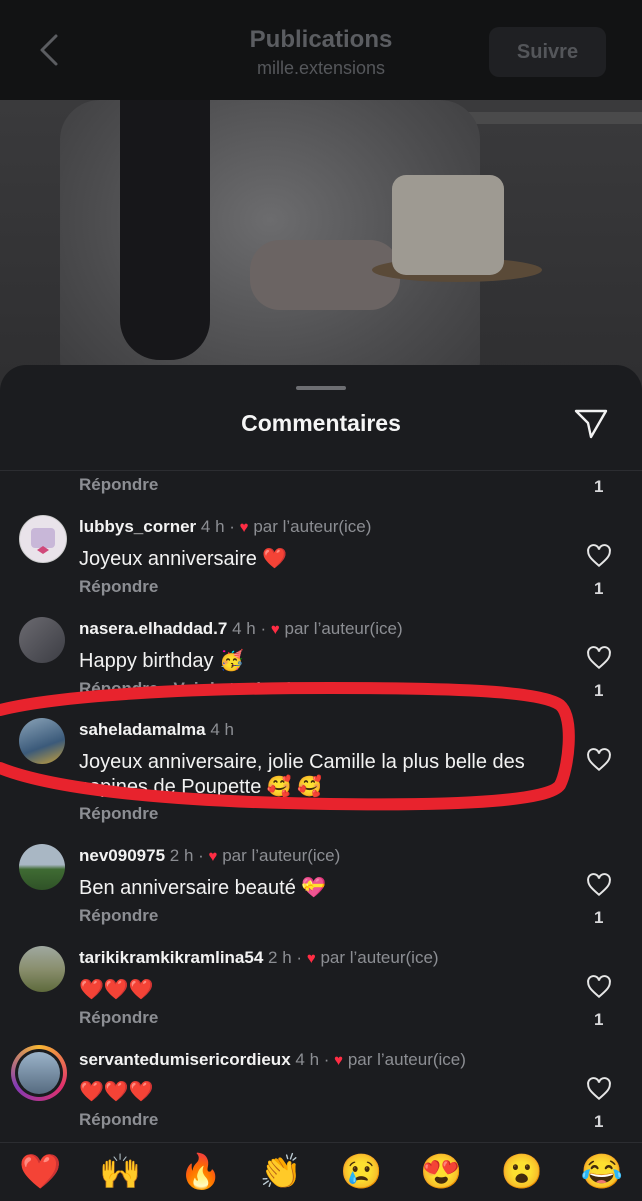  I want to click on reply-button: Répondre · Voir la traducti, so click(185, 689).